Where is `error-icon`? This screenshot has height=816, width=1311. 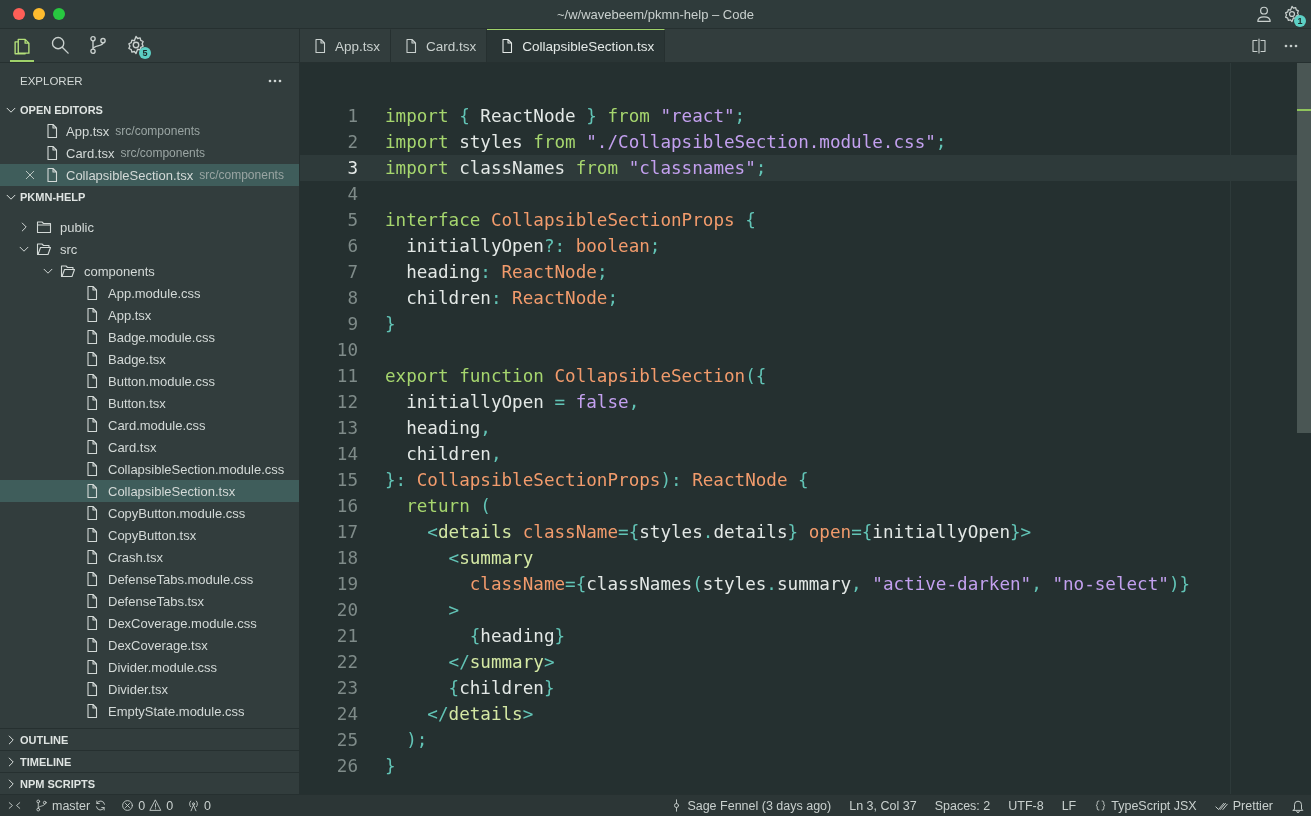
error-icon is located at coordinates (128, 805).